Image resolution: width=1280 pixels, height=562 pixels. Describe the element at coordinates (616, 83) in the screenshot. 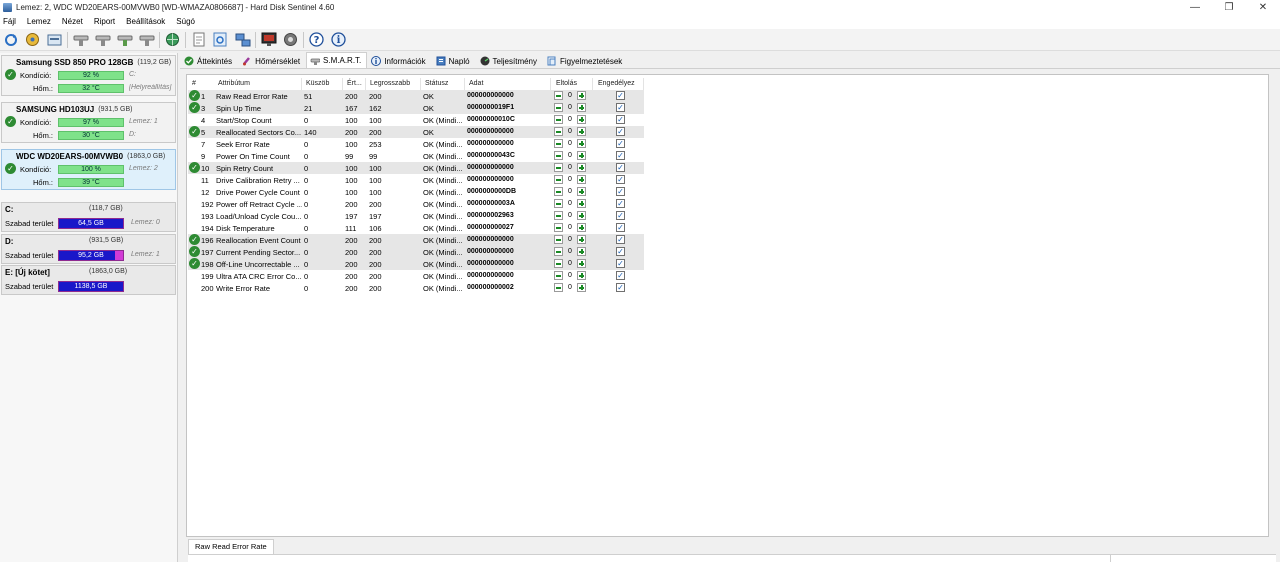

I see `col-header-enable: Engedélyez` at that location.